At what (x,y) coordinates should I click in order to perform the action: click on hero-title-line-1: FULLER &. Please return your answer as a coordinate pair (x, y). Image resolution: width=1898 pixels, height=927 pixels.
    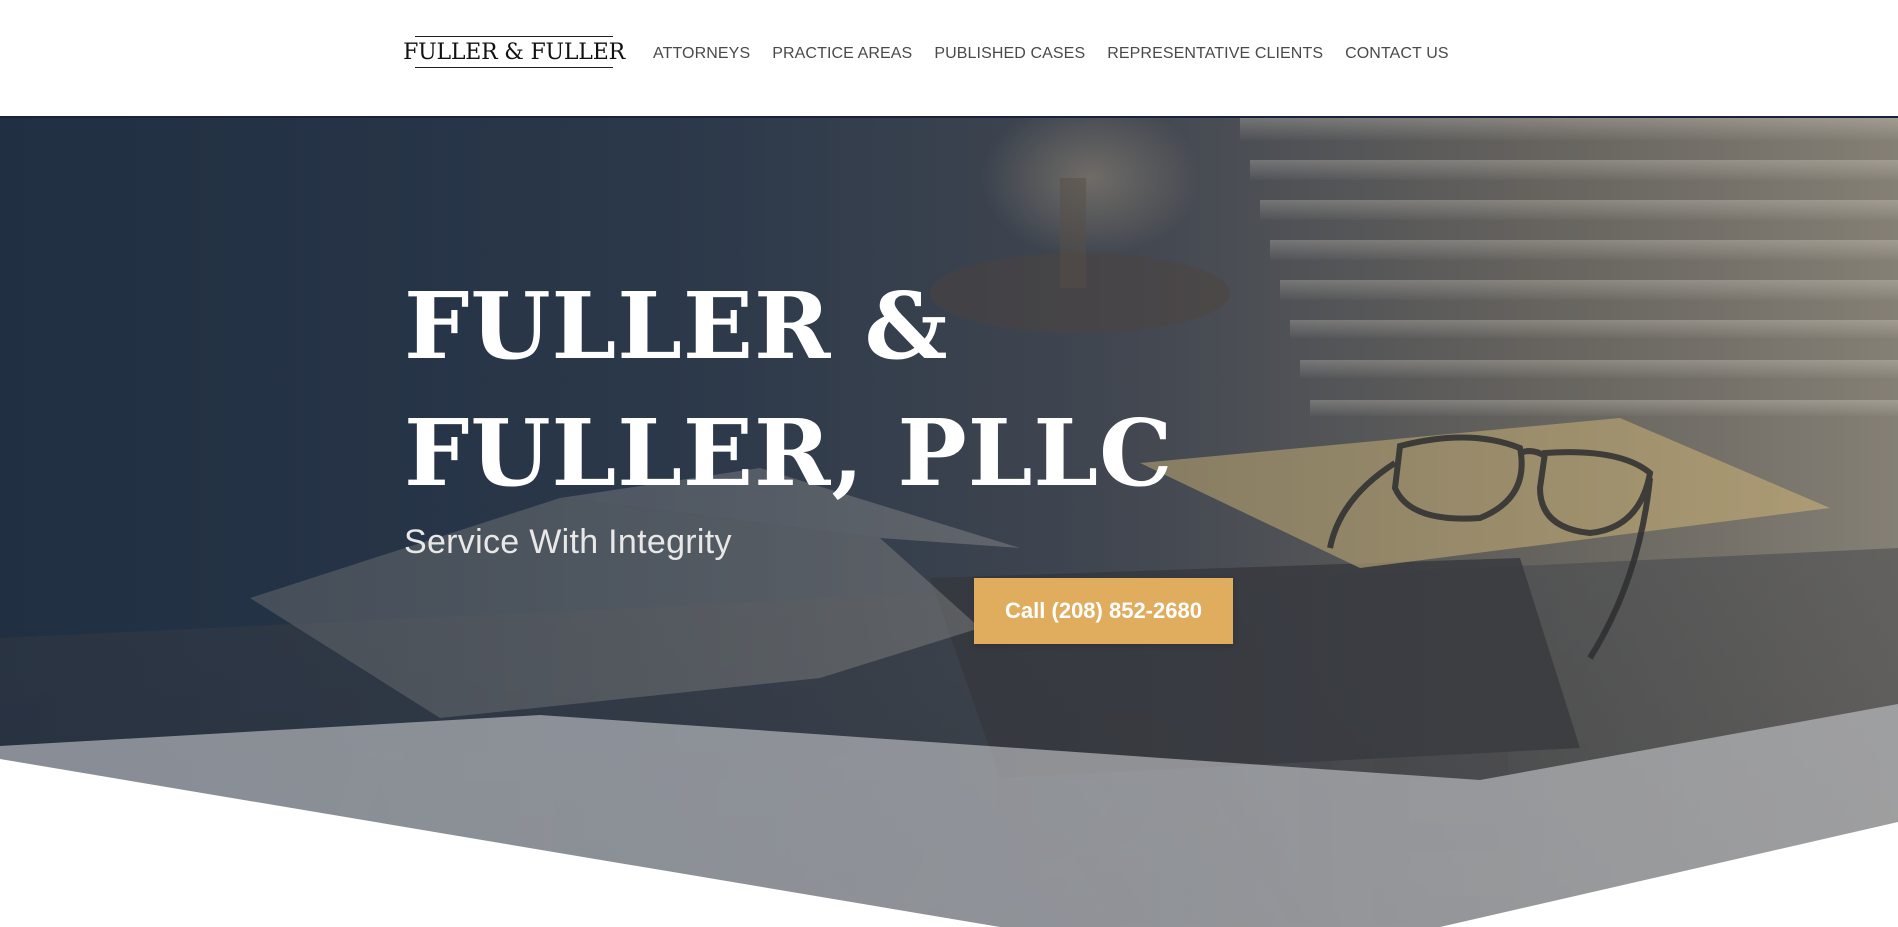
    Looking at the image, I should click on (676, 326).